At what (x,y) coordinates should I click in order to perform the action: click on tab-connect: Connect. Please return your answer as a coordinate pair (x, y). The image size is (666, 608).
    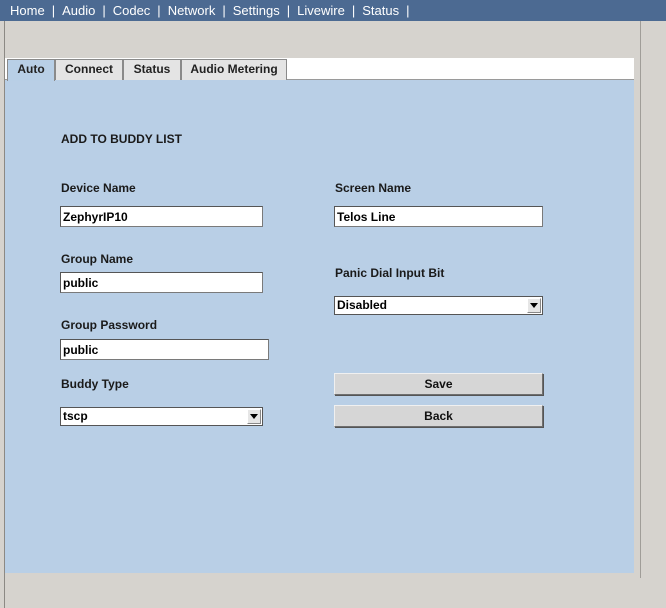
    Looking at the image, I should click on (89, 69).